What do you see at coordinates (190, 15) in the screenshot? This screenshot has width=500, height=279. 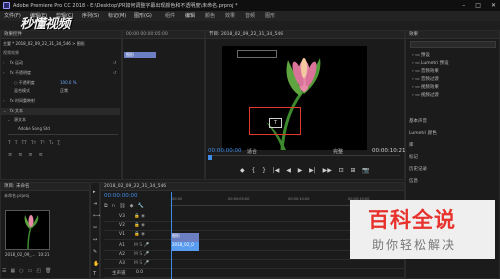 I see `workspace-tab-edit: 编辑` at bounding box center [190, 15].